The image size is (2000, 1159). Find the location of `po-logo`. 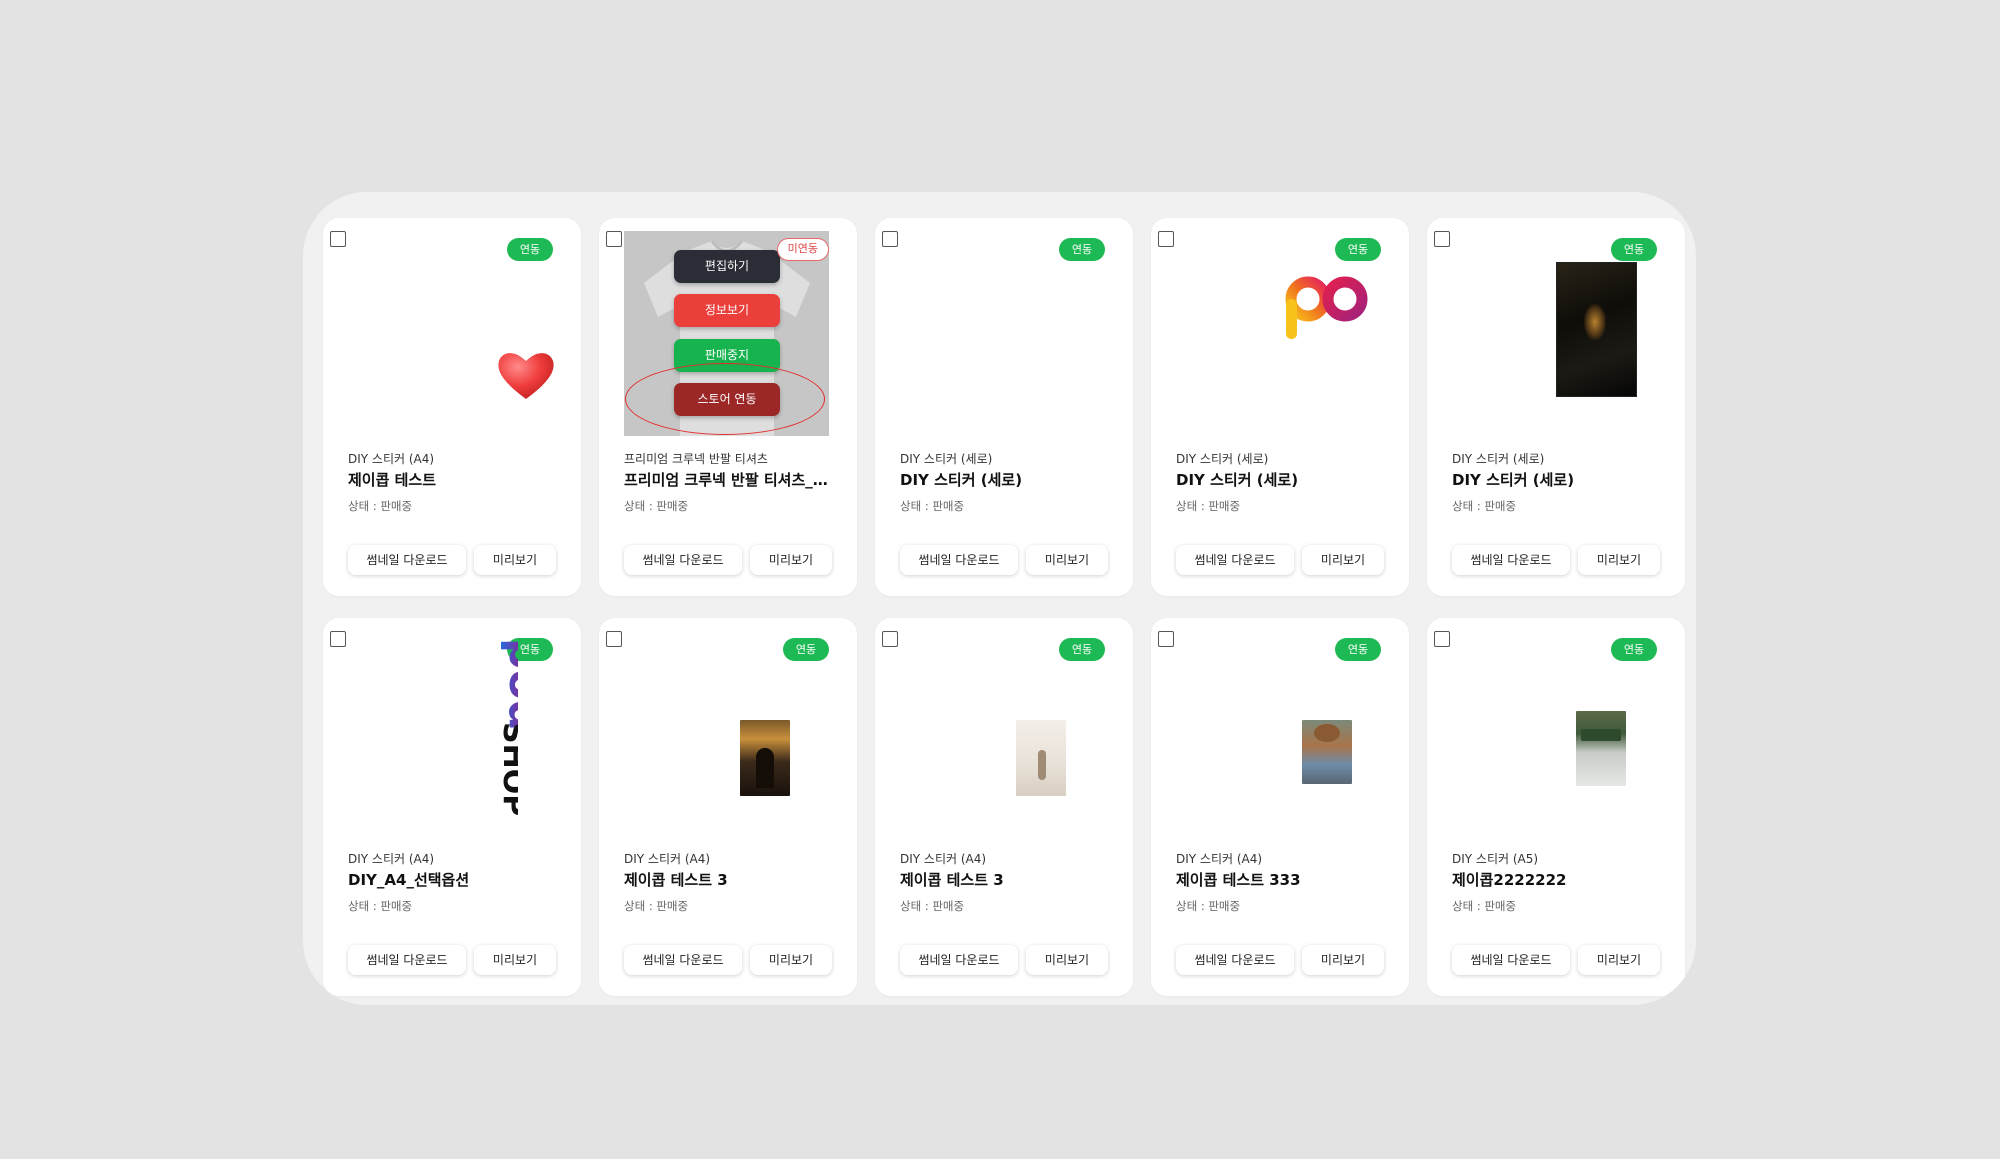

po-logo is located at coordinates (1326, 307).